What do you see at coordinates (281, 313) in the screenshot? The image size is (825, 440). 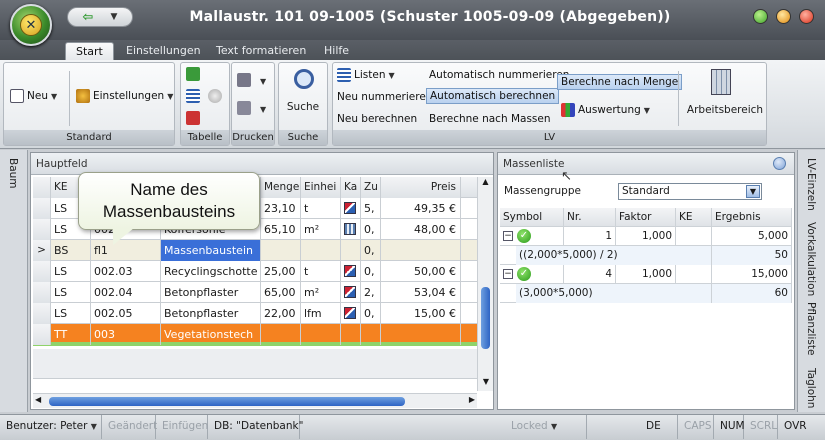 I see `cell-menge: 22,00` at bounding box center [281, 313].